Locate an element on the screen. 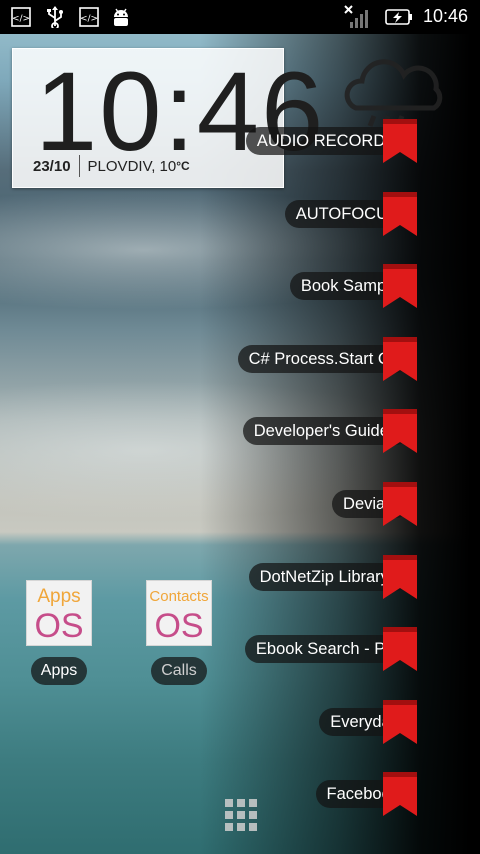  tile-text-top: Contacts is located at coordinates (179, 596).